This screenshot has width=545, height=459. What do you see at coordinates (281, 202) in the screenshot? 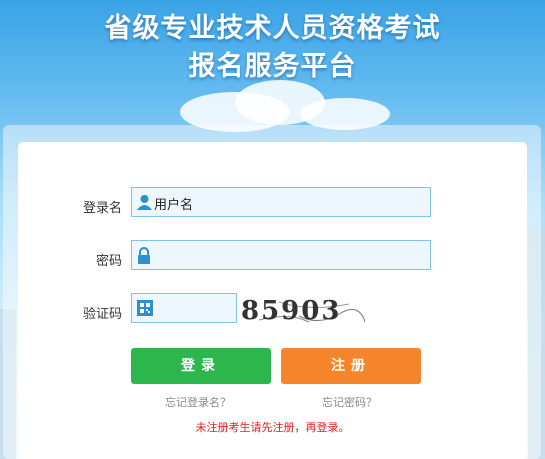
I see `username-field: 用户名` at bounding box center [281, 202].